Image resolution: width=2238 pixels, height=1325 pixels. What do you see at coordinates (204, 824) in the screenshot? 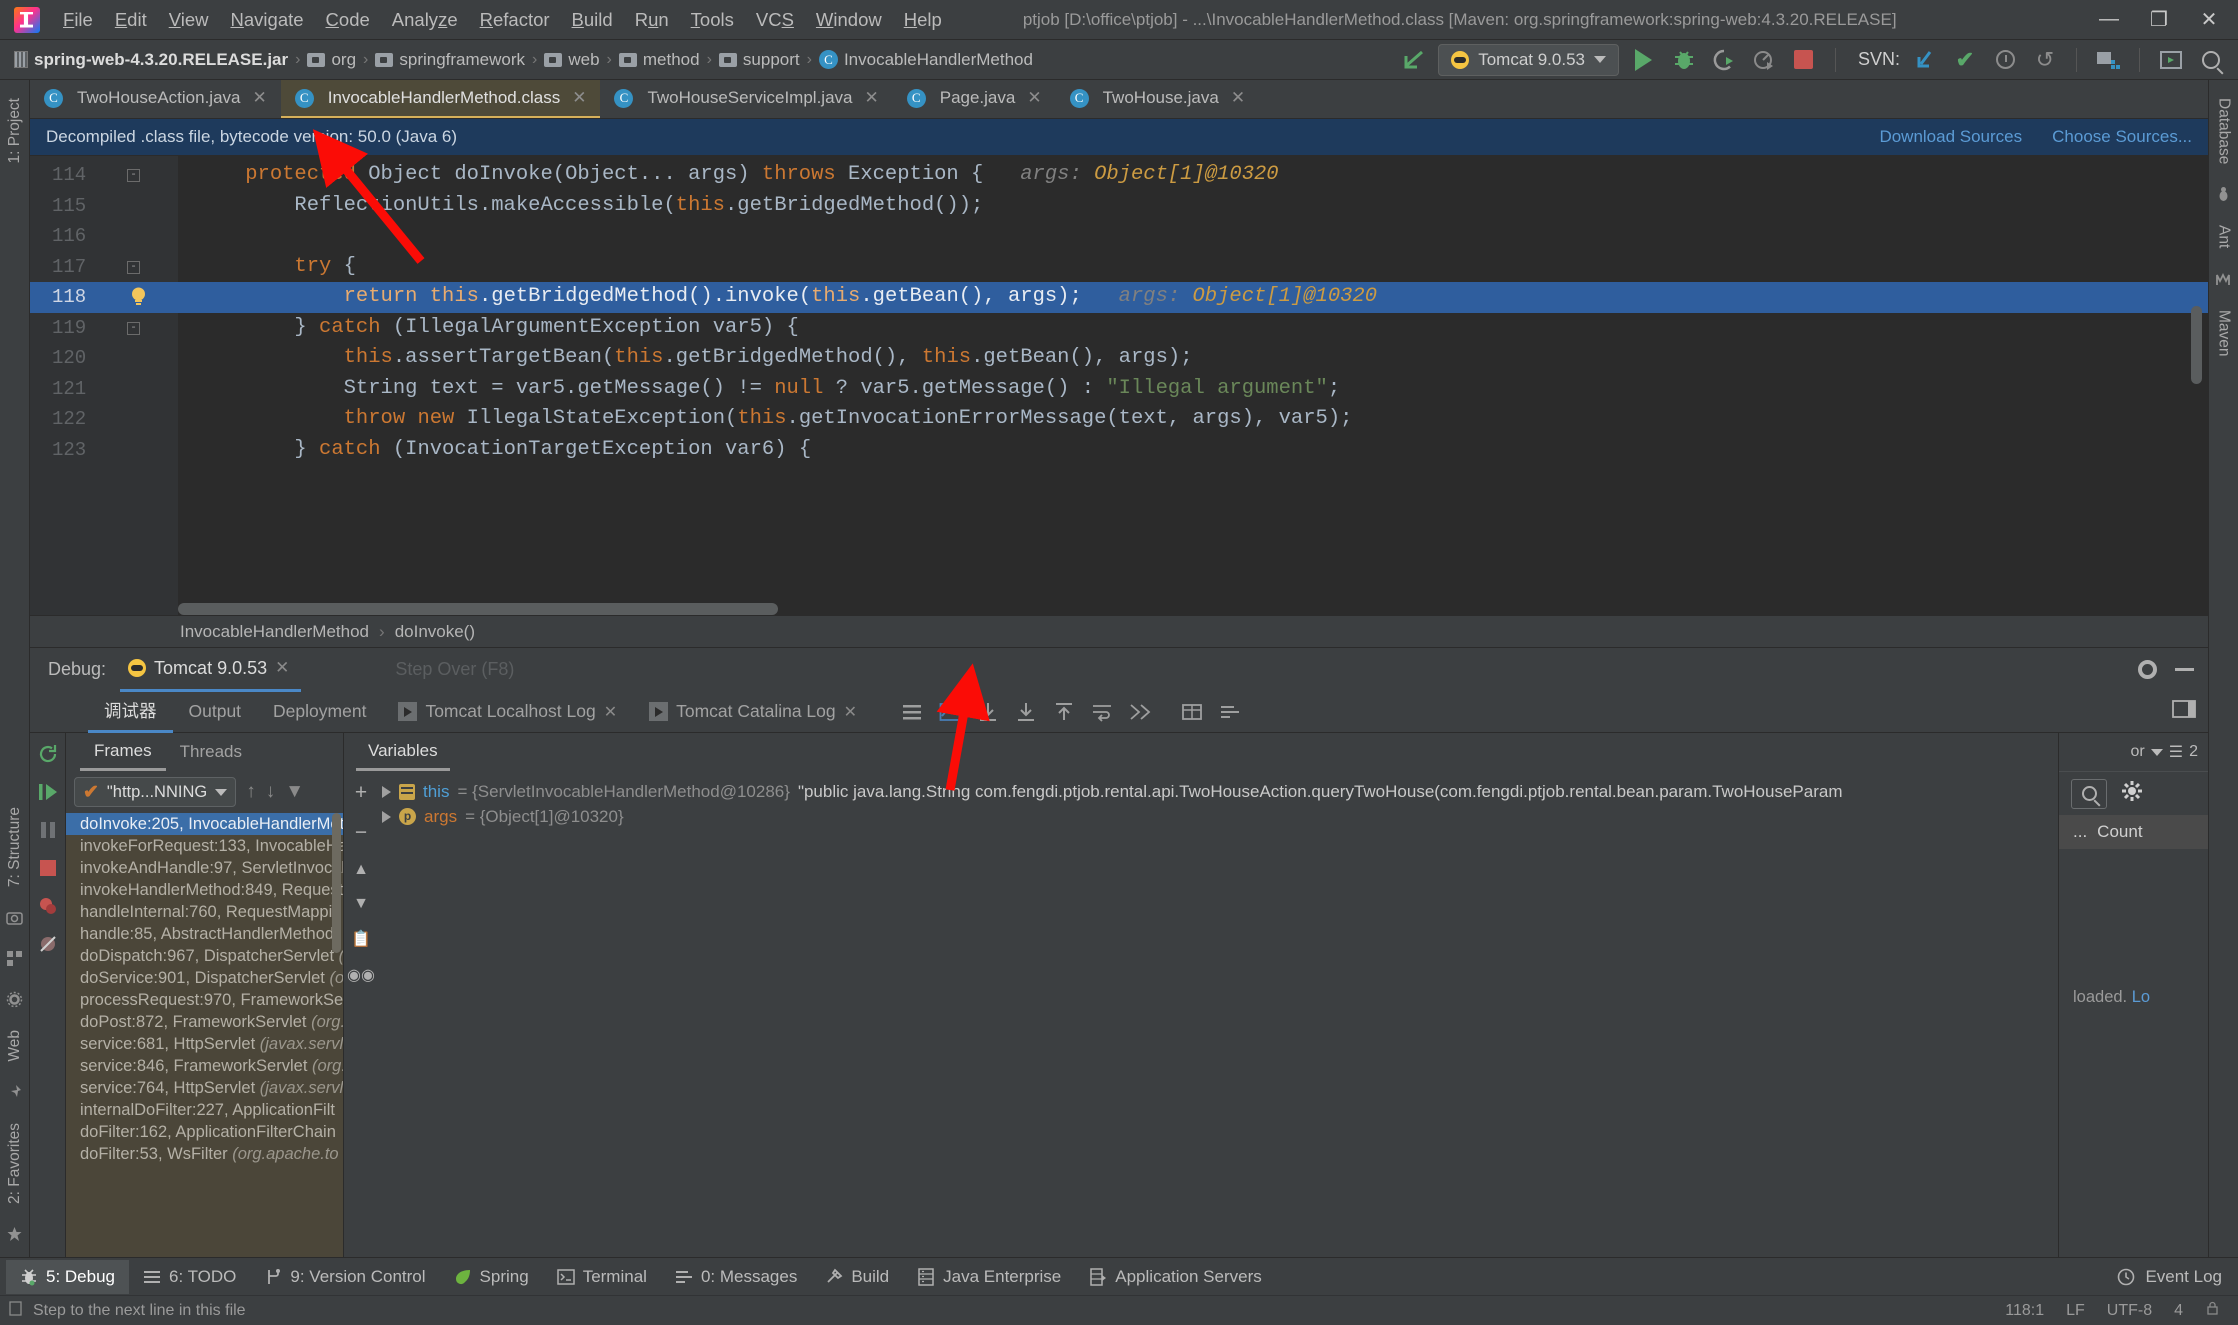
I see `stack-frame-item: doInvoke:205, InvocableHandlerMet` at bounding box center [204, 824].